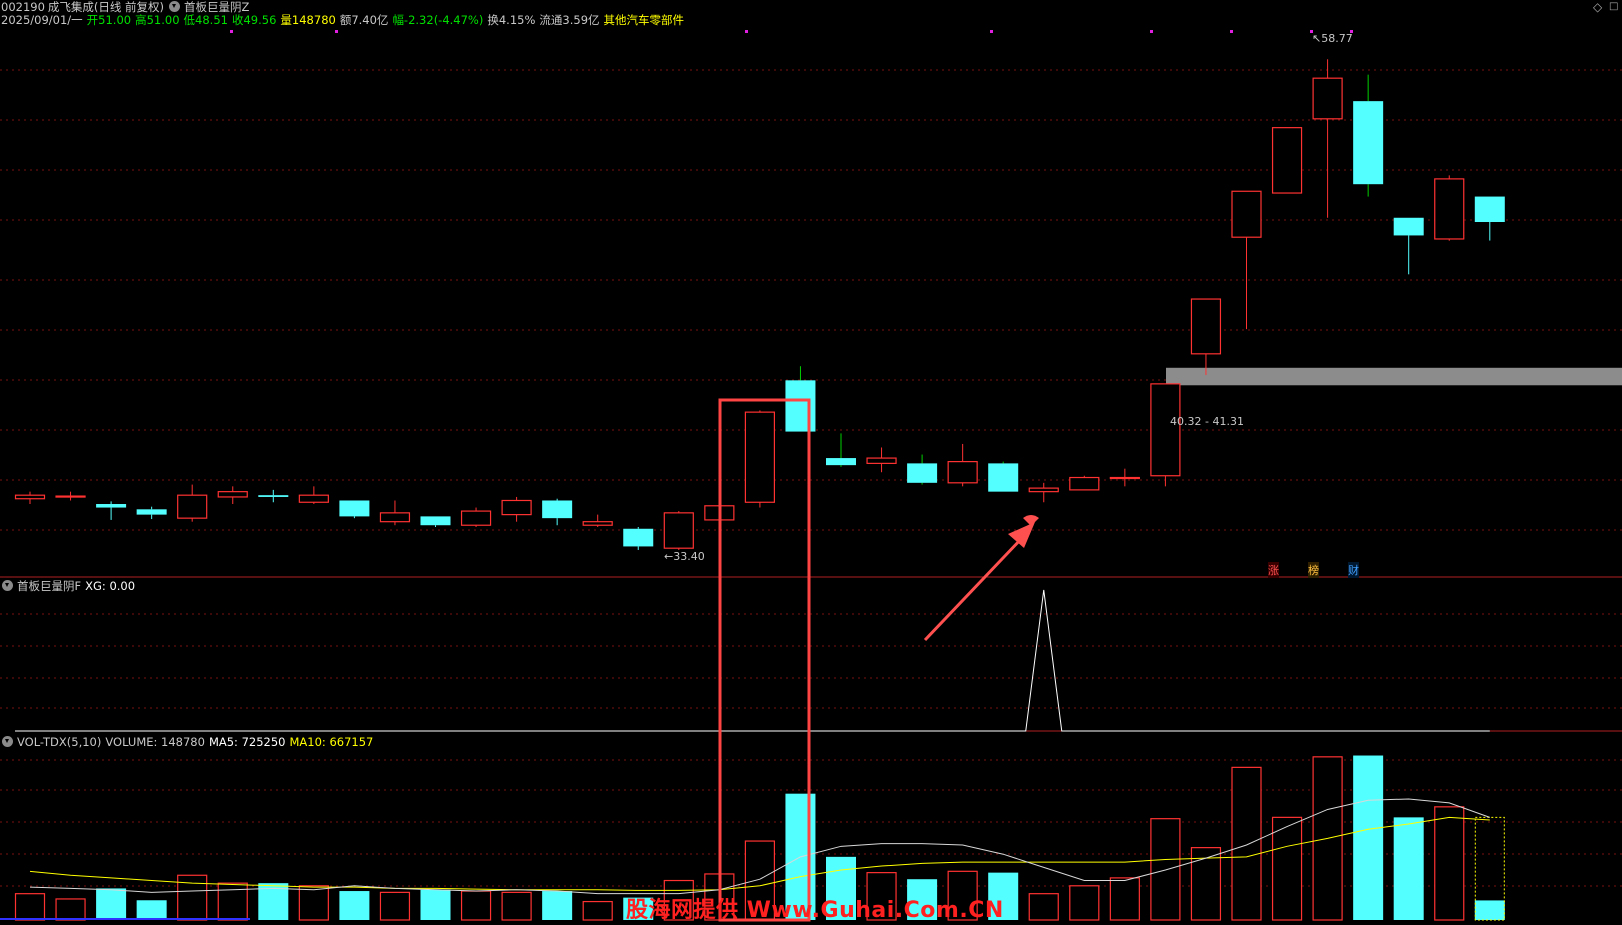  What do you see at coordinates (110, 586) in the screenshot?
I see `signal-value: XG: 0.00` at bounding box center [110, 586].